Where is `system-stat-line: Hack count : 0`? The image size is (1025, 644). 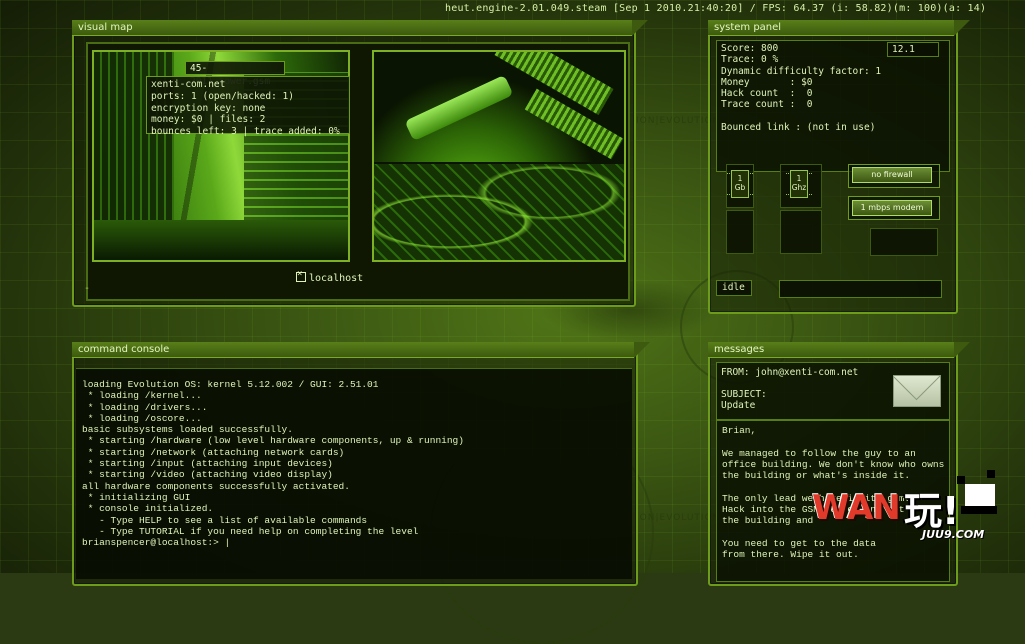 system-stat-line: Hack count : 0 is located at coordinates (767, 94).